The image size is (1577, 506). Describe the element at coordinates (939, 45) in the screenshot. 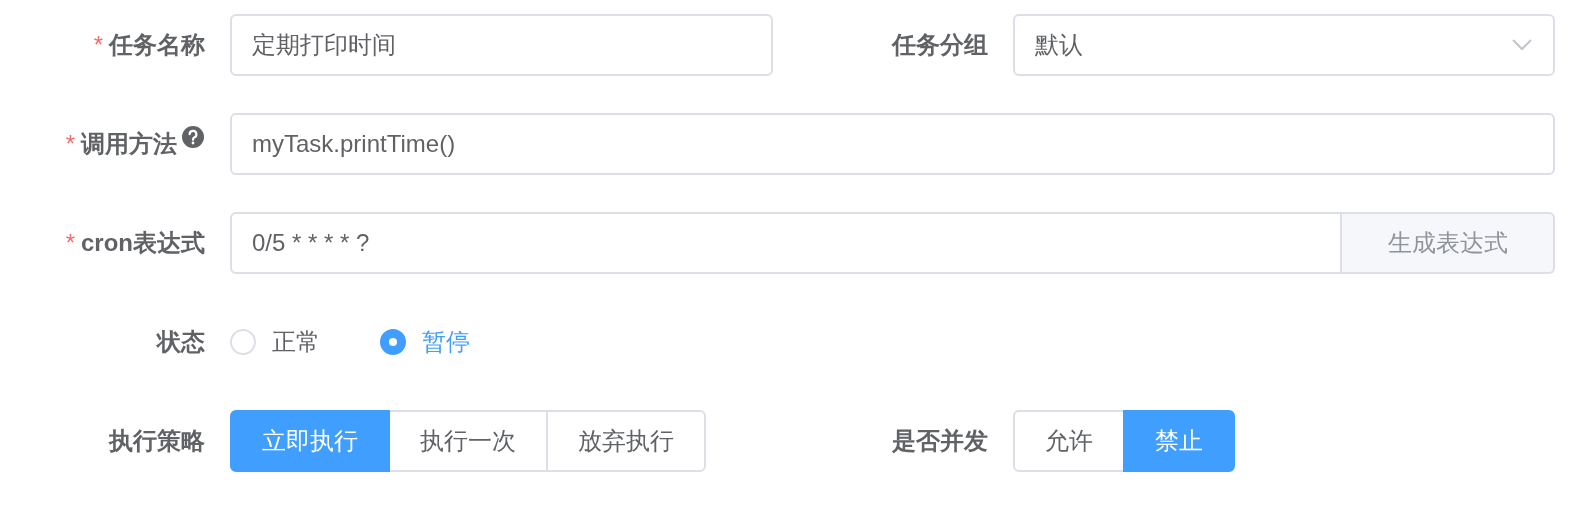

I see `field-label: 任务分组` at that location.